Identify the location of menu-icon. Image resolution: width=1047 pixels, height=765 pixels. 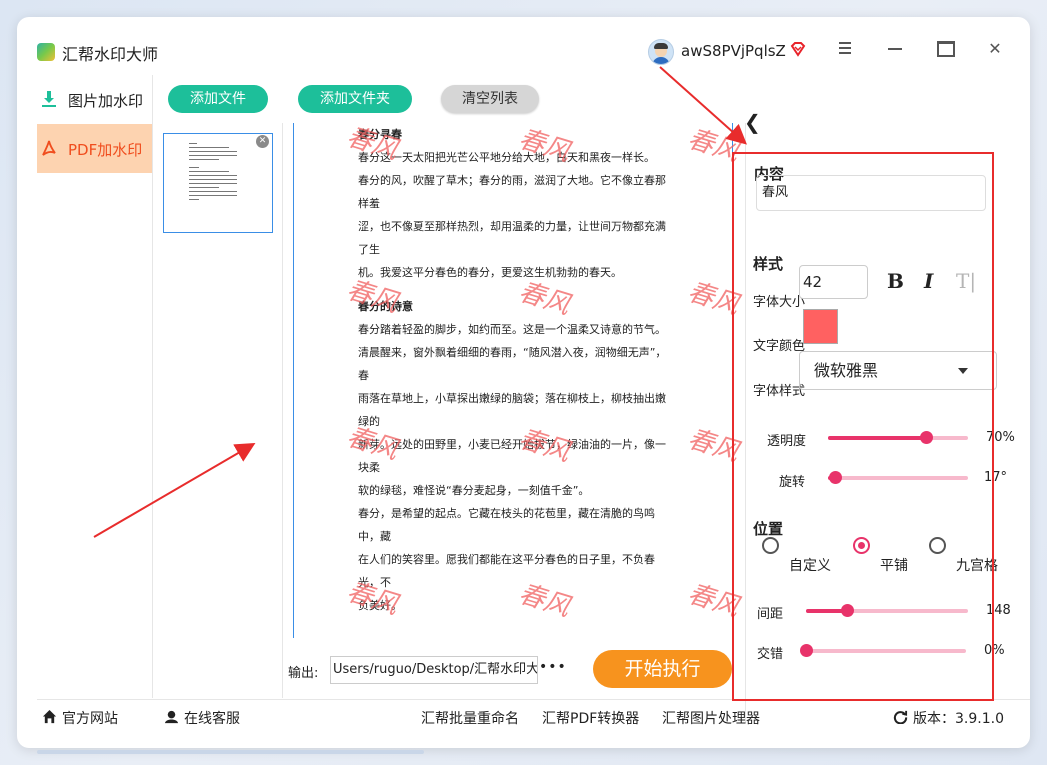
(845, 49).